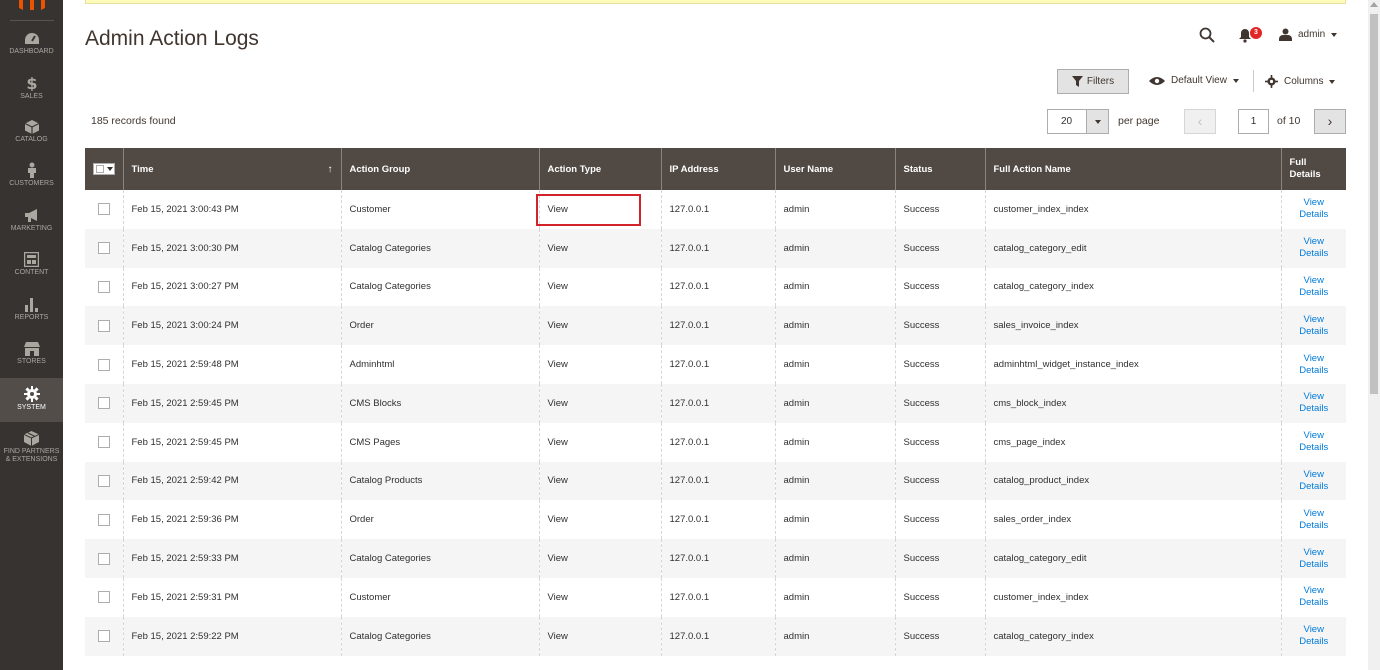 The width and height of the screenshot is (1380, 670). What do you see at coordinates (1374, 204) in the screenshot?
I see `scrollbar-thumb` at bounding box center [1374, 204].